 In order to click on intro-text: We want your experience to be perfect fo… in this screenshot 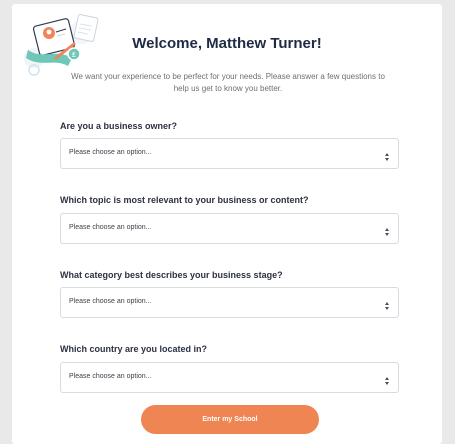, I will do `click(228, 82)`.